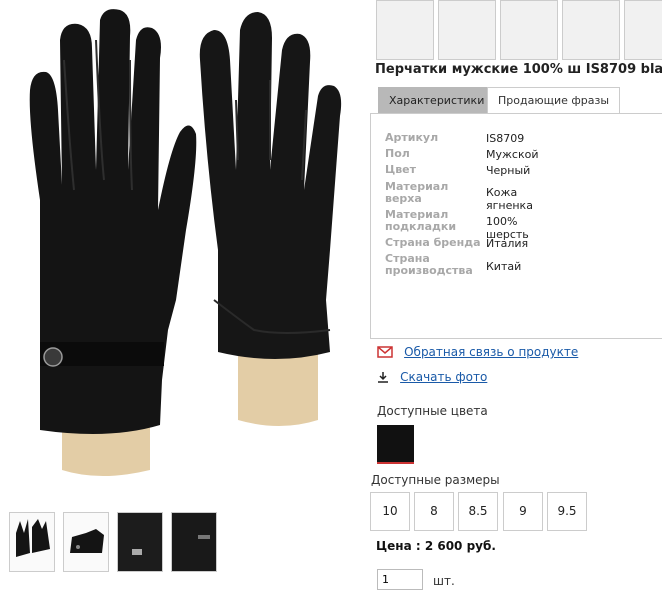  I want to click on envelope-icon, so click(385, 351).